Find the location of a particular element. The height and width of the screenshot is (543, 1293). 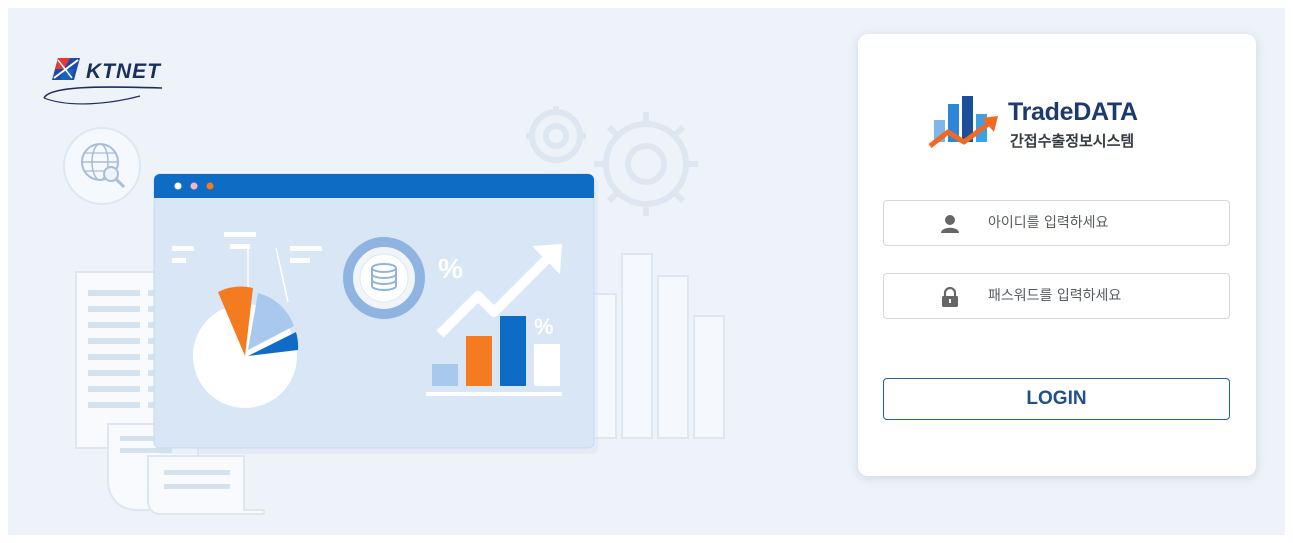

logo-text: KTNET is located at coordinates (123, 71).